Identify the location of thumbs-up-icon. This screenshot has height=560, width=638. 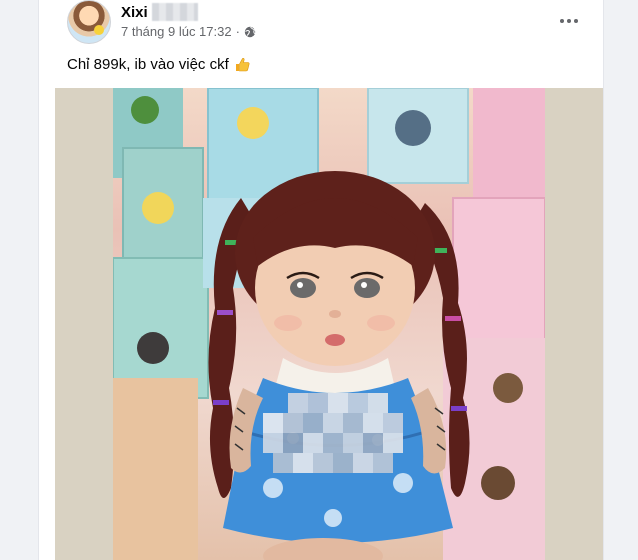
(242, 64).